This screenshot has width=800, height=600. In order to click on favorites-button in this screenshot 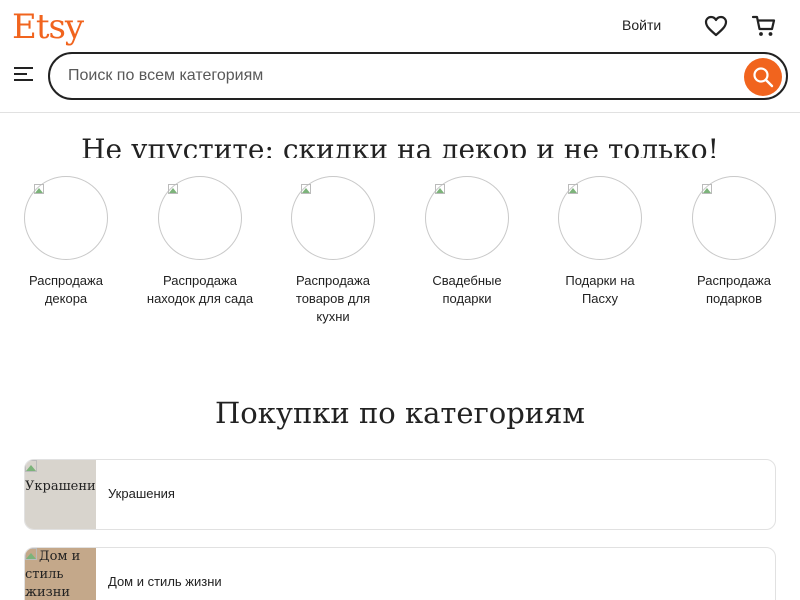, I will do `click(716, 26)`.